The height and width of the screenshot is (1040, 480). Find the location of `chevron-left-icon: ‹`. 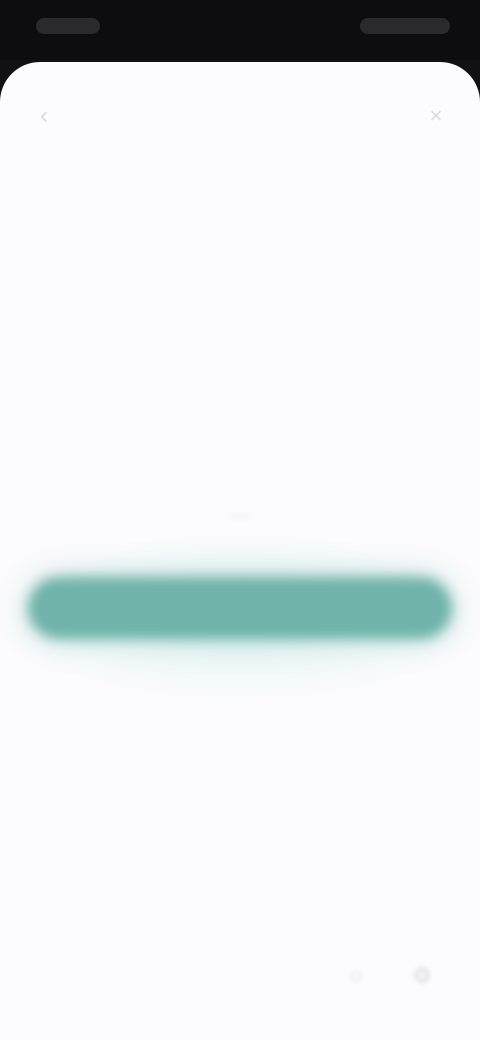

chevron-left-icon: ‹ is located at coordinates (44, 115).